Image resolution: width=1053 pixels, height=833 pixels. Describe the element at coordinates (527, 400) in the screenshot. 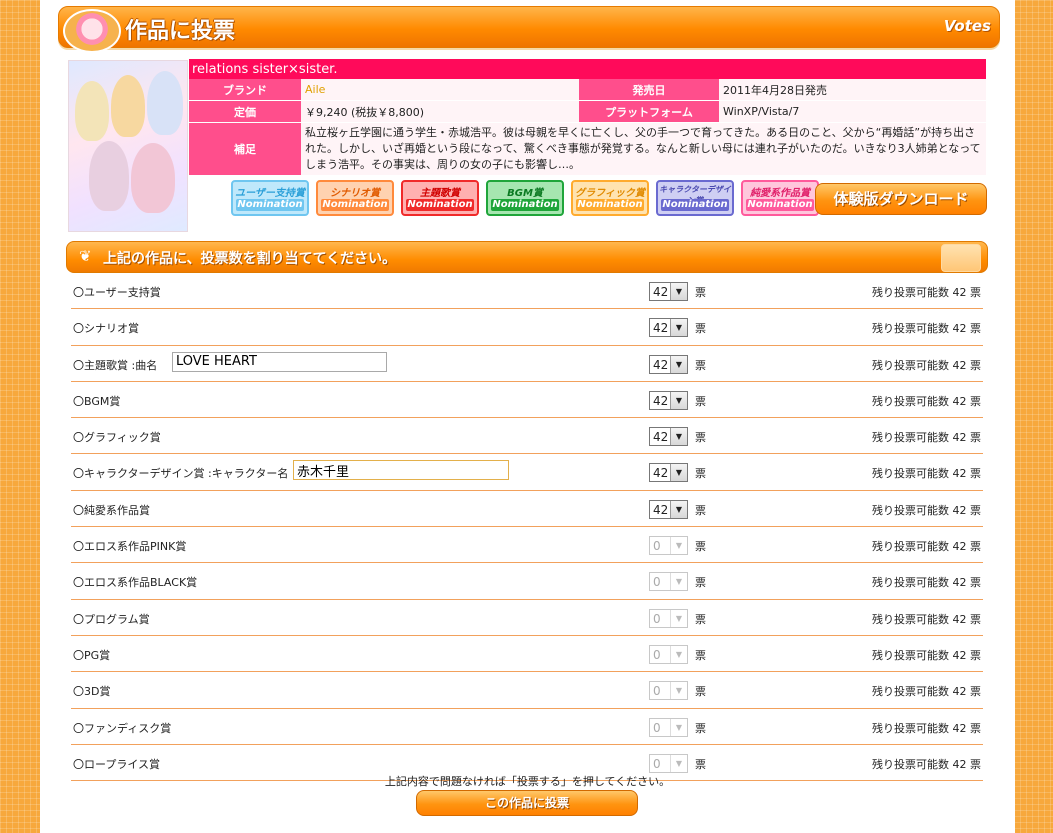

I see `vote-row: 〇BGM賞 42 ▼ 票 残り投票可能数 42 票` at that location.